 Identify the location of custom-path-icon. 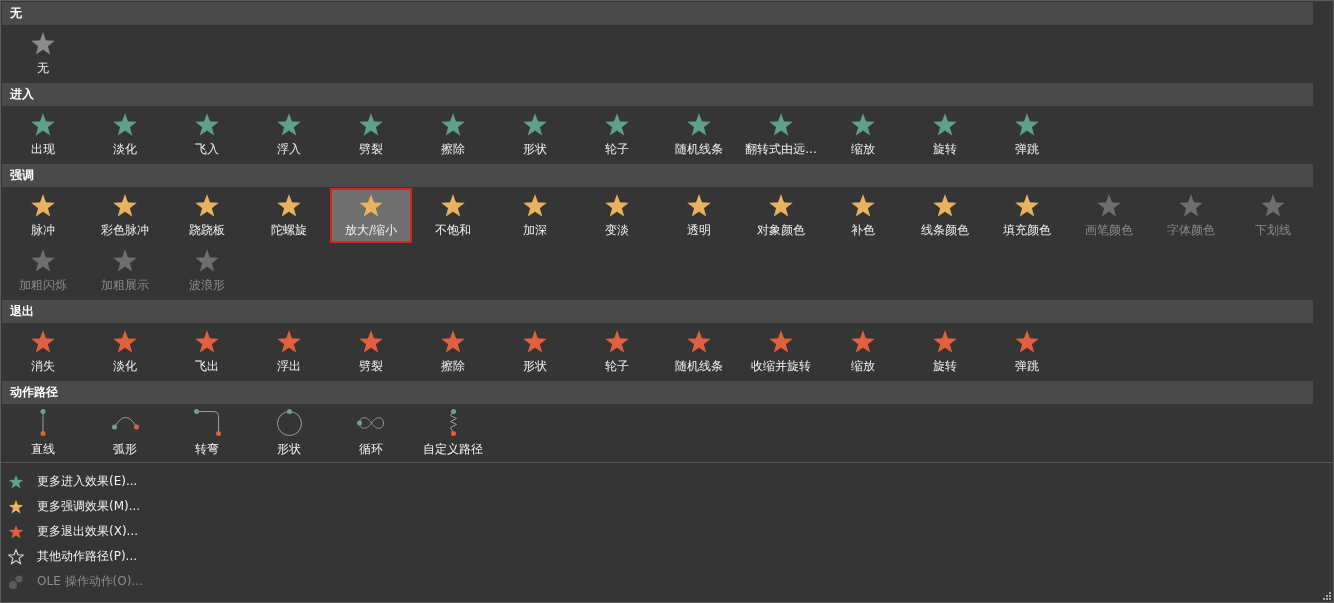
(453, 422).